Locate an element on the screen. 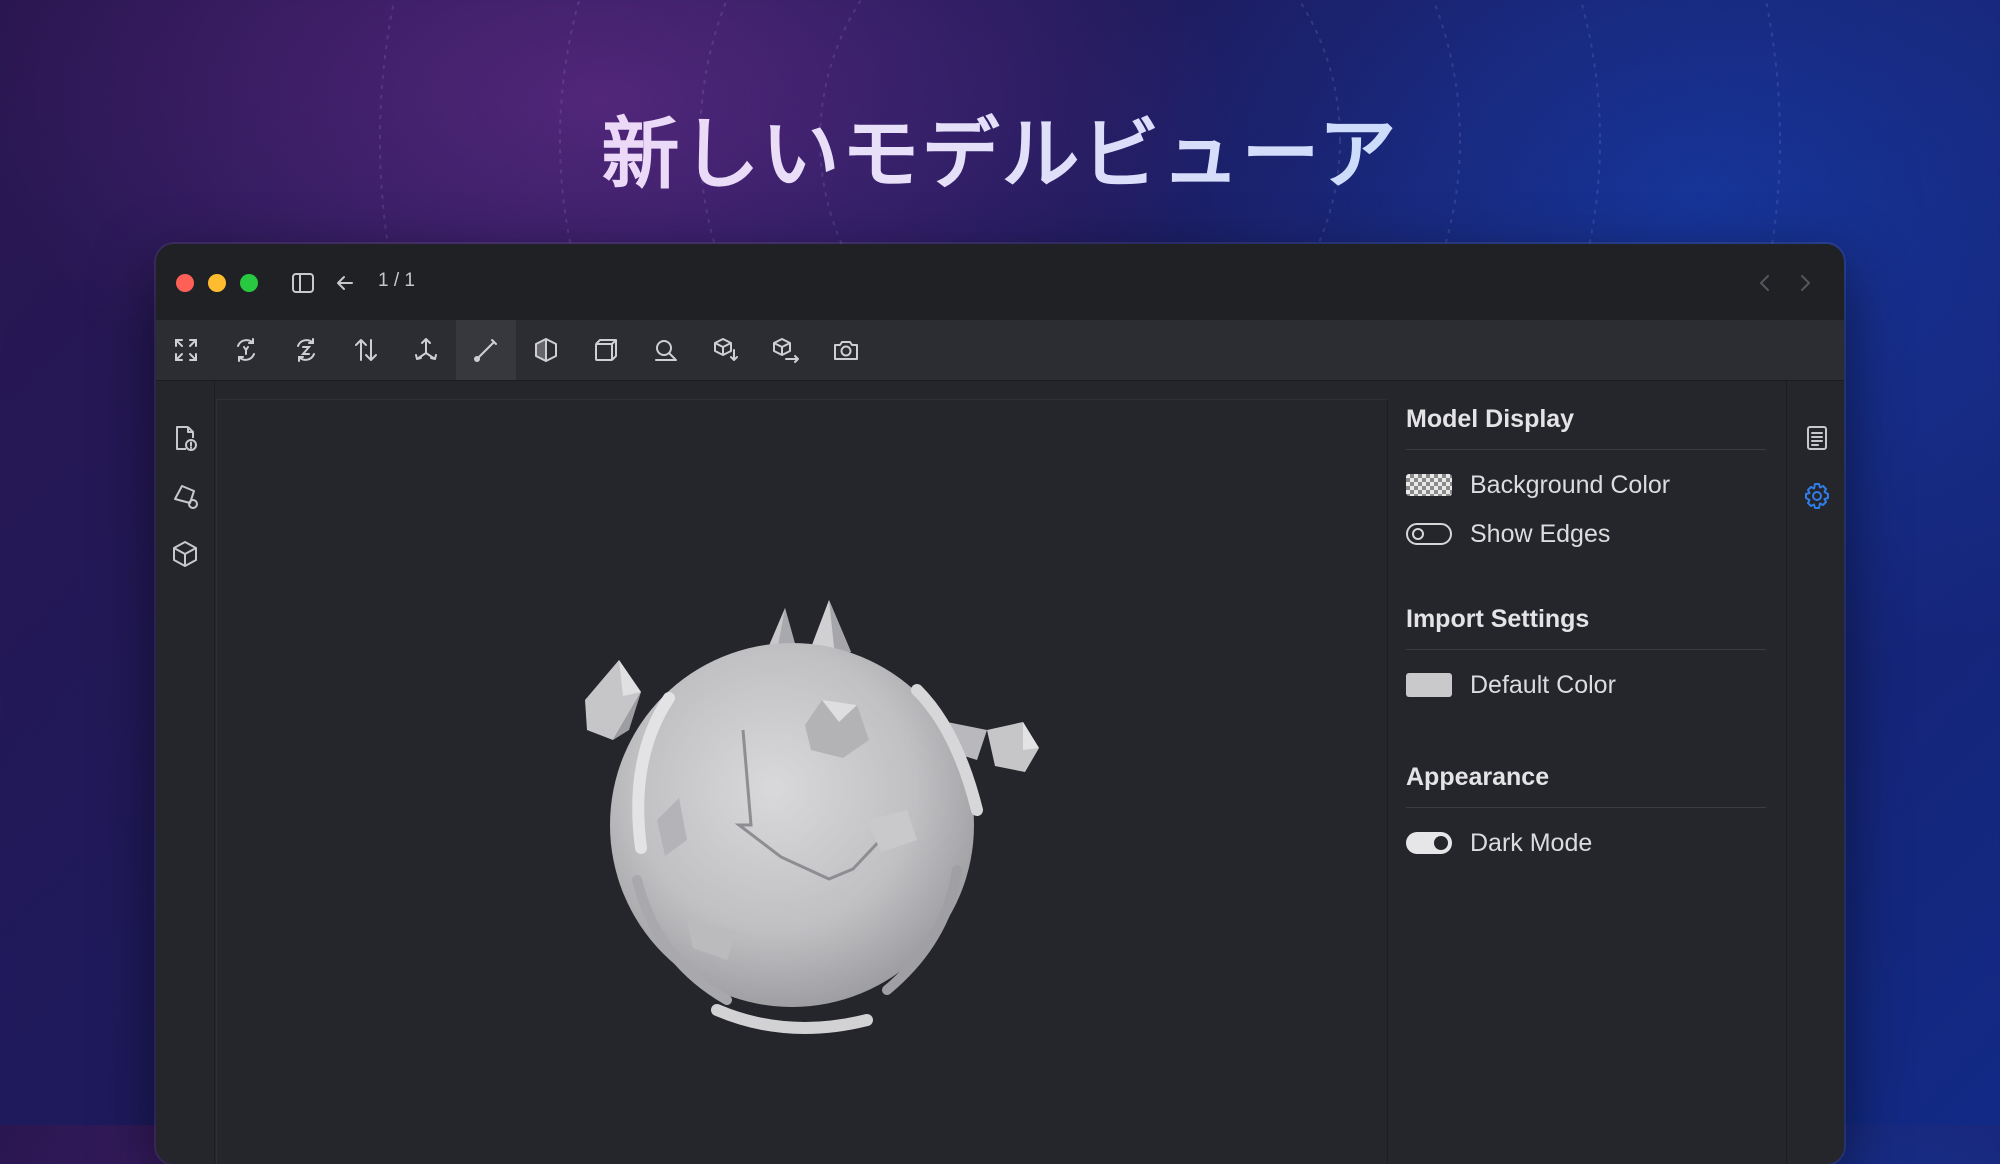 The height and width of the screenshot is (1164, 2000). measure-line-icon is located at coordinates (485, 350).